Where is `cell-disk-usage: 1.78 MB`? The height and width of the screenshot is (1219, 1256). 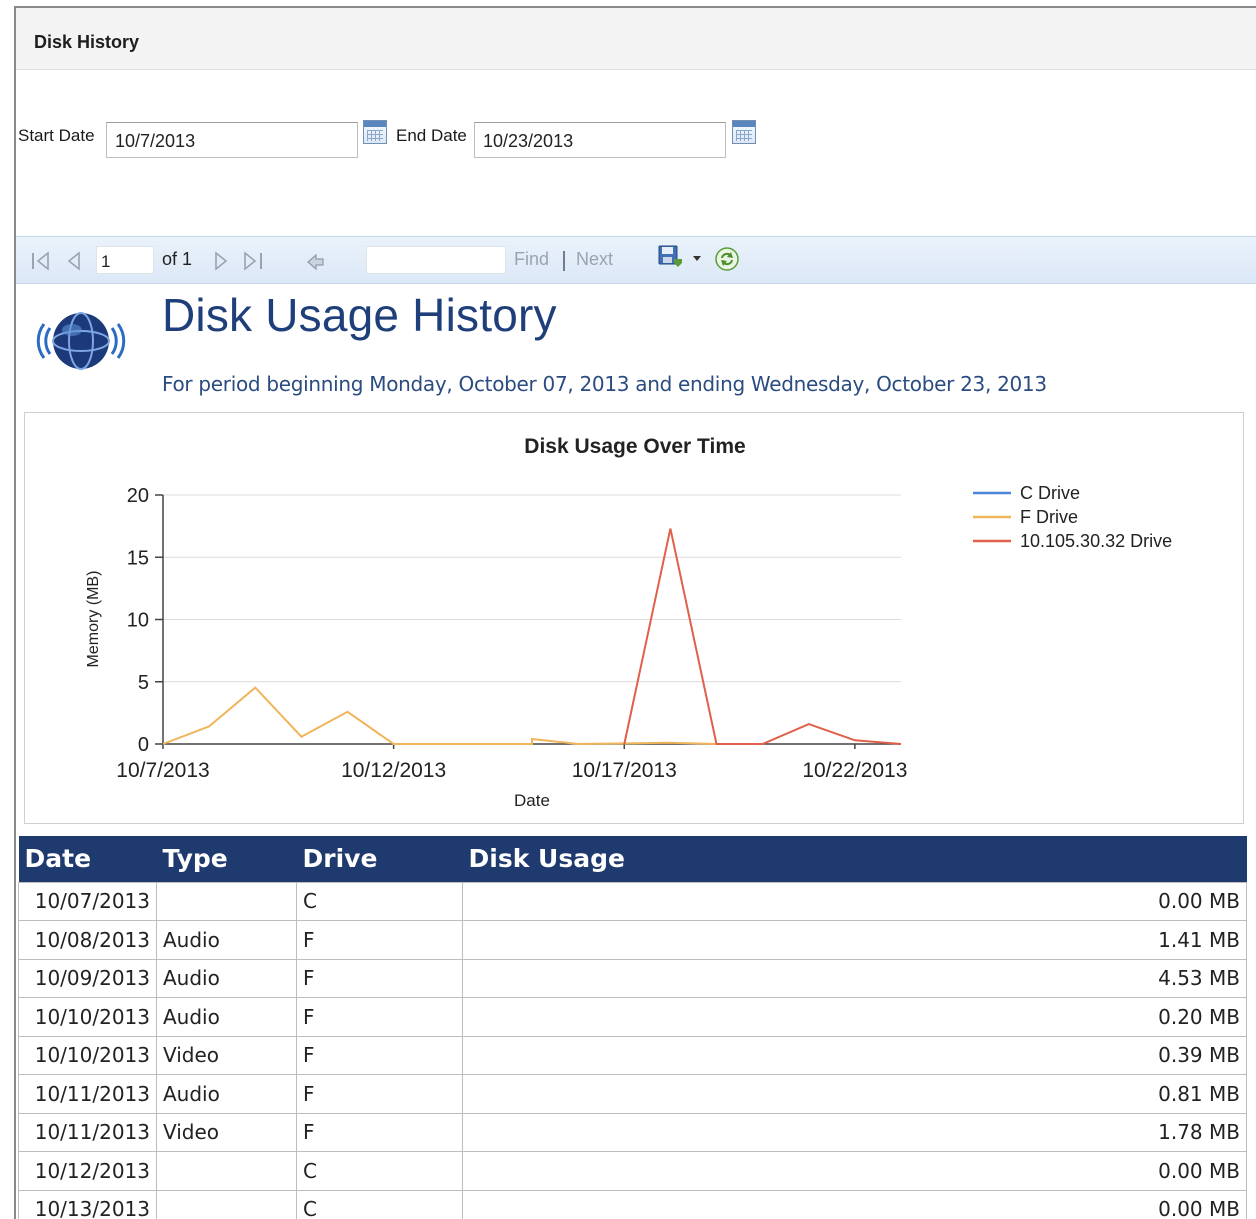
cell-disk-usage: 1.78 MB is located at coordinates (854, 1132).